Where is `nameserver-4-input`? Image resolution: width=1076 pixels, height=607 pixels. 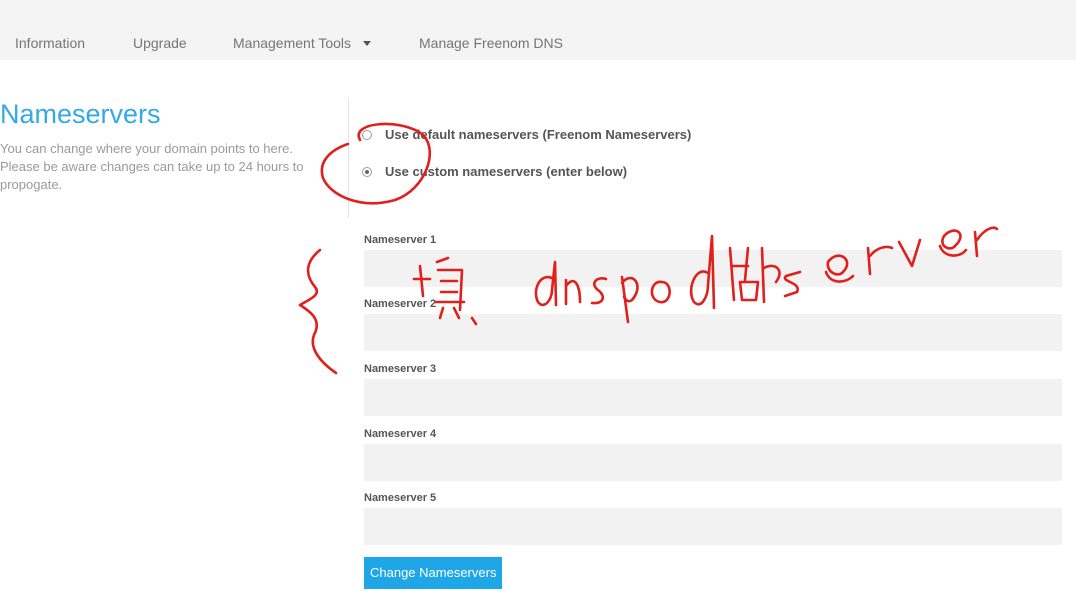
nameserver-4-input is located at coordinates (713, 462).